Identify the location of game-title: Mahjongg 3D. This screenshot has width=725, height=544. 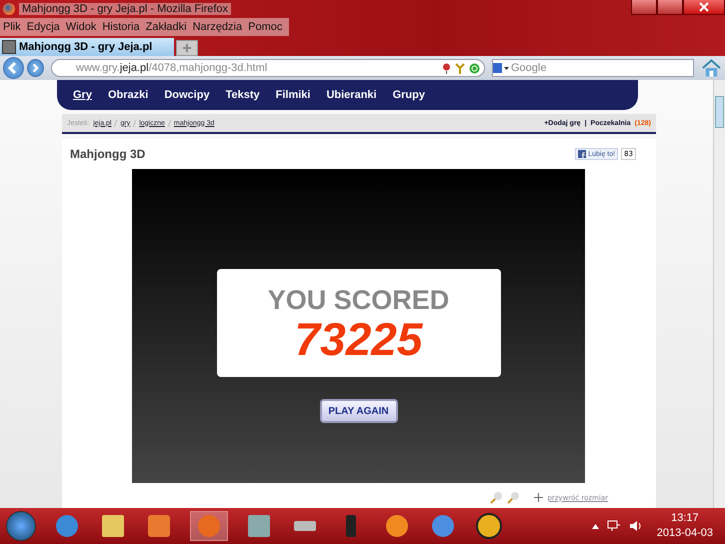
(108, 154).